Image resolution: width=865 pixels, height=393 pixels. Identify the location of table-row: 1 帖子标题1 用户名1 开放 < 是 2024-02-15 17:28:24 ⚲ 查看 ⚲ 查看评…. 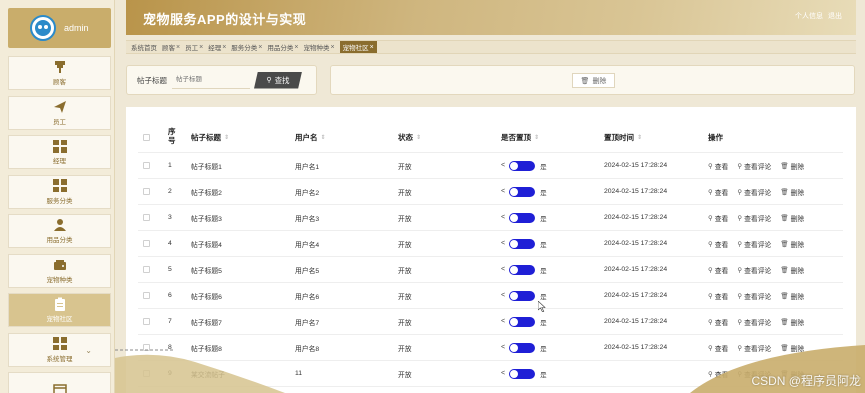
(490, 166).